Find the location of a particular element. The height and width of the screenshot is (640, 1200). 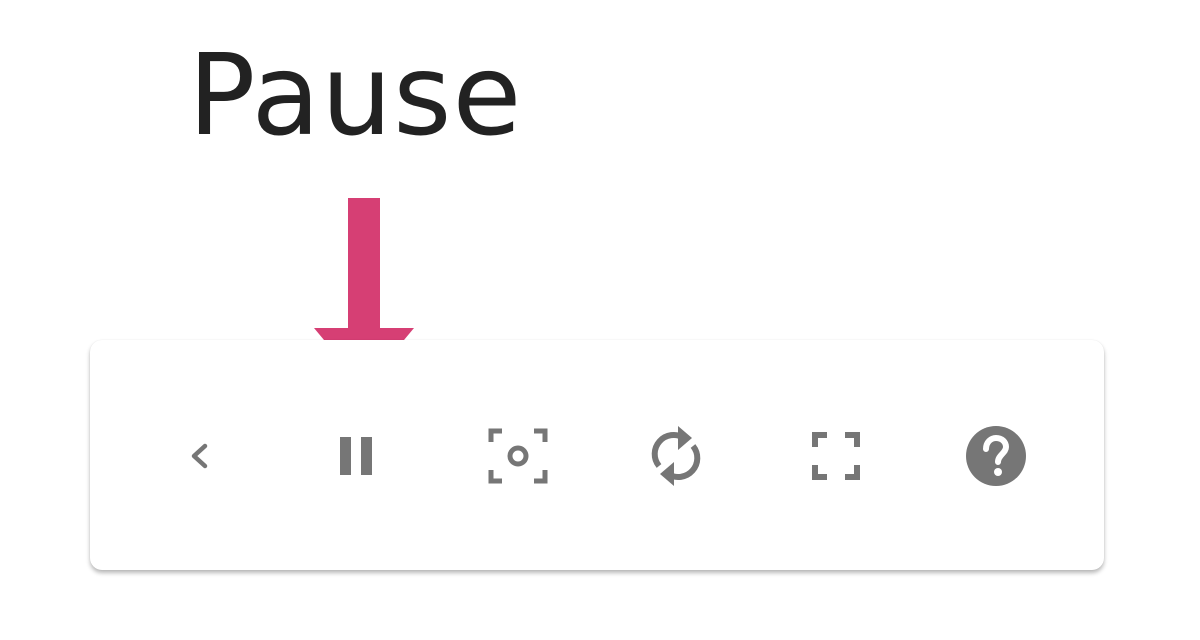

pause-button is located at coordinates (358, 456).